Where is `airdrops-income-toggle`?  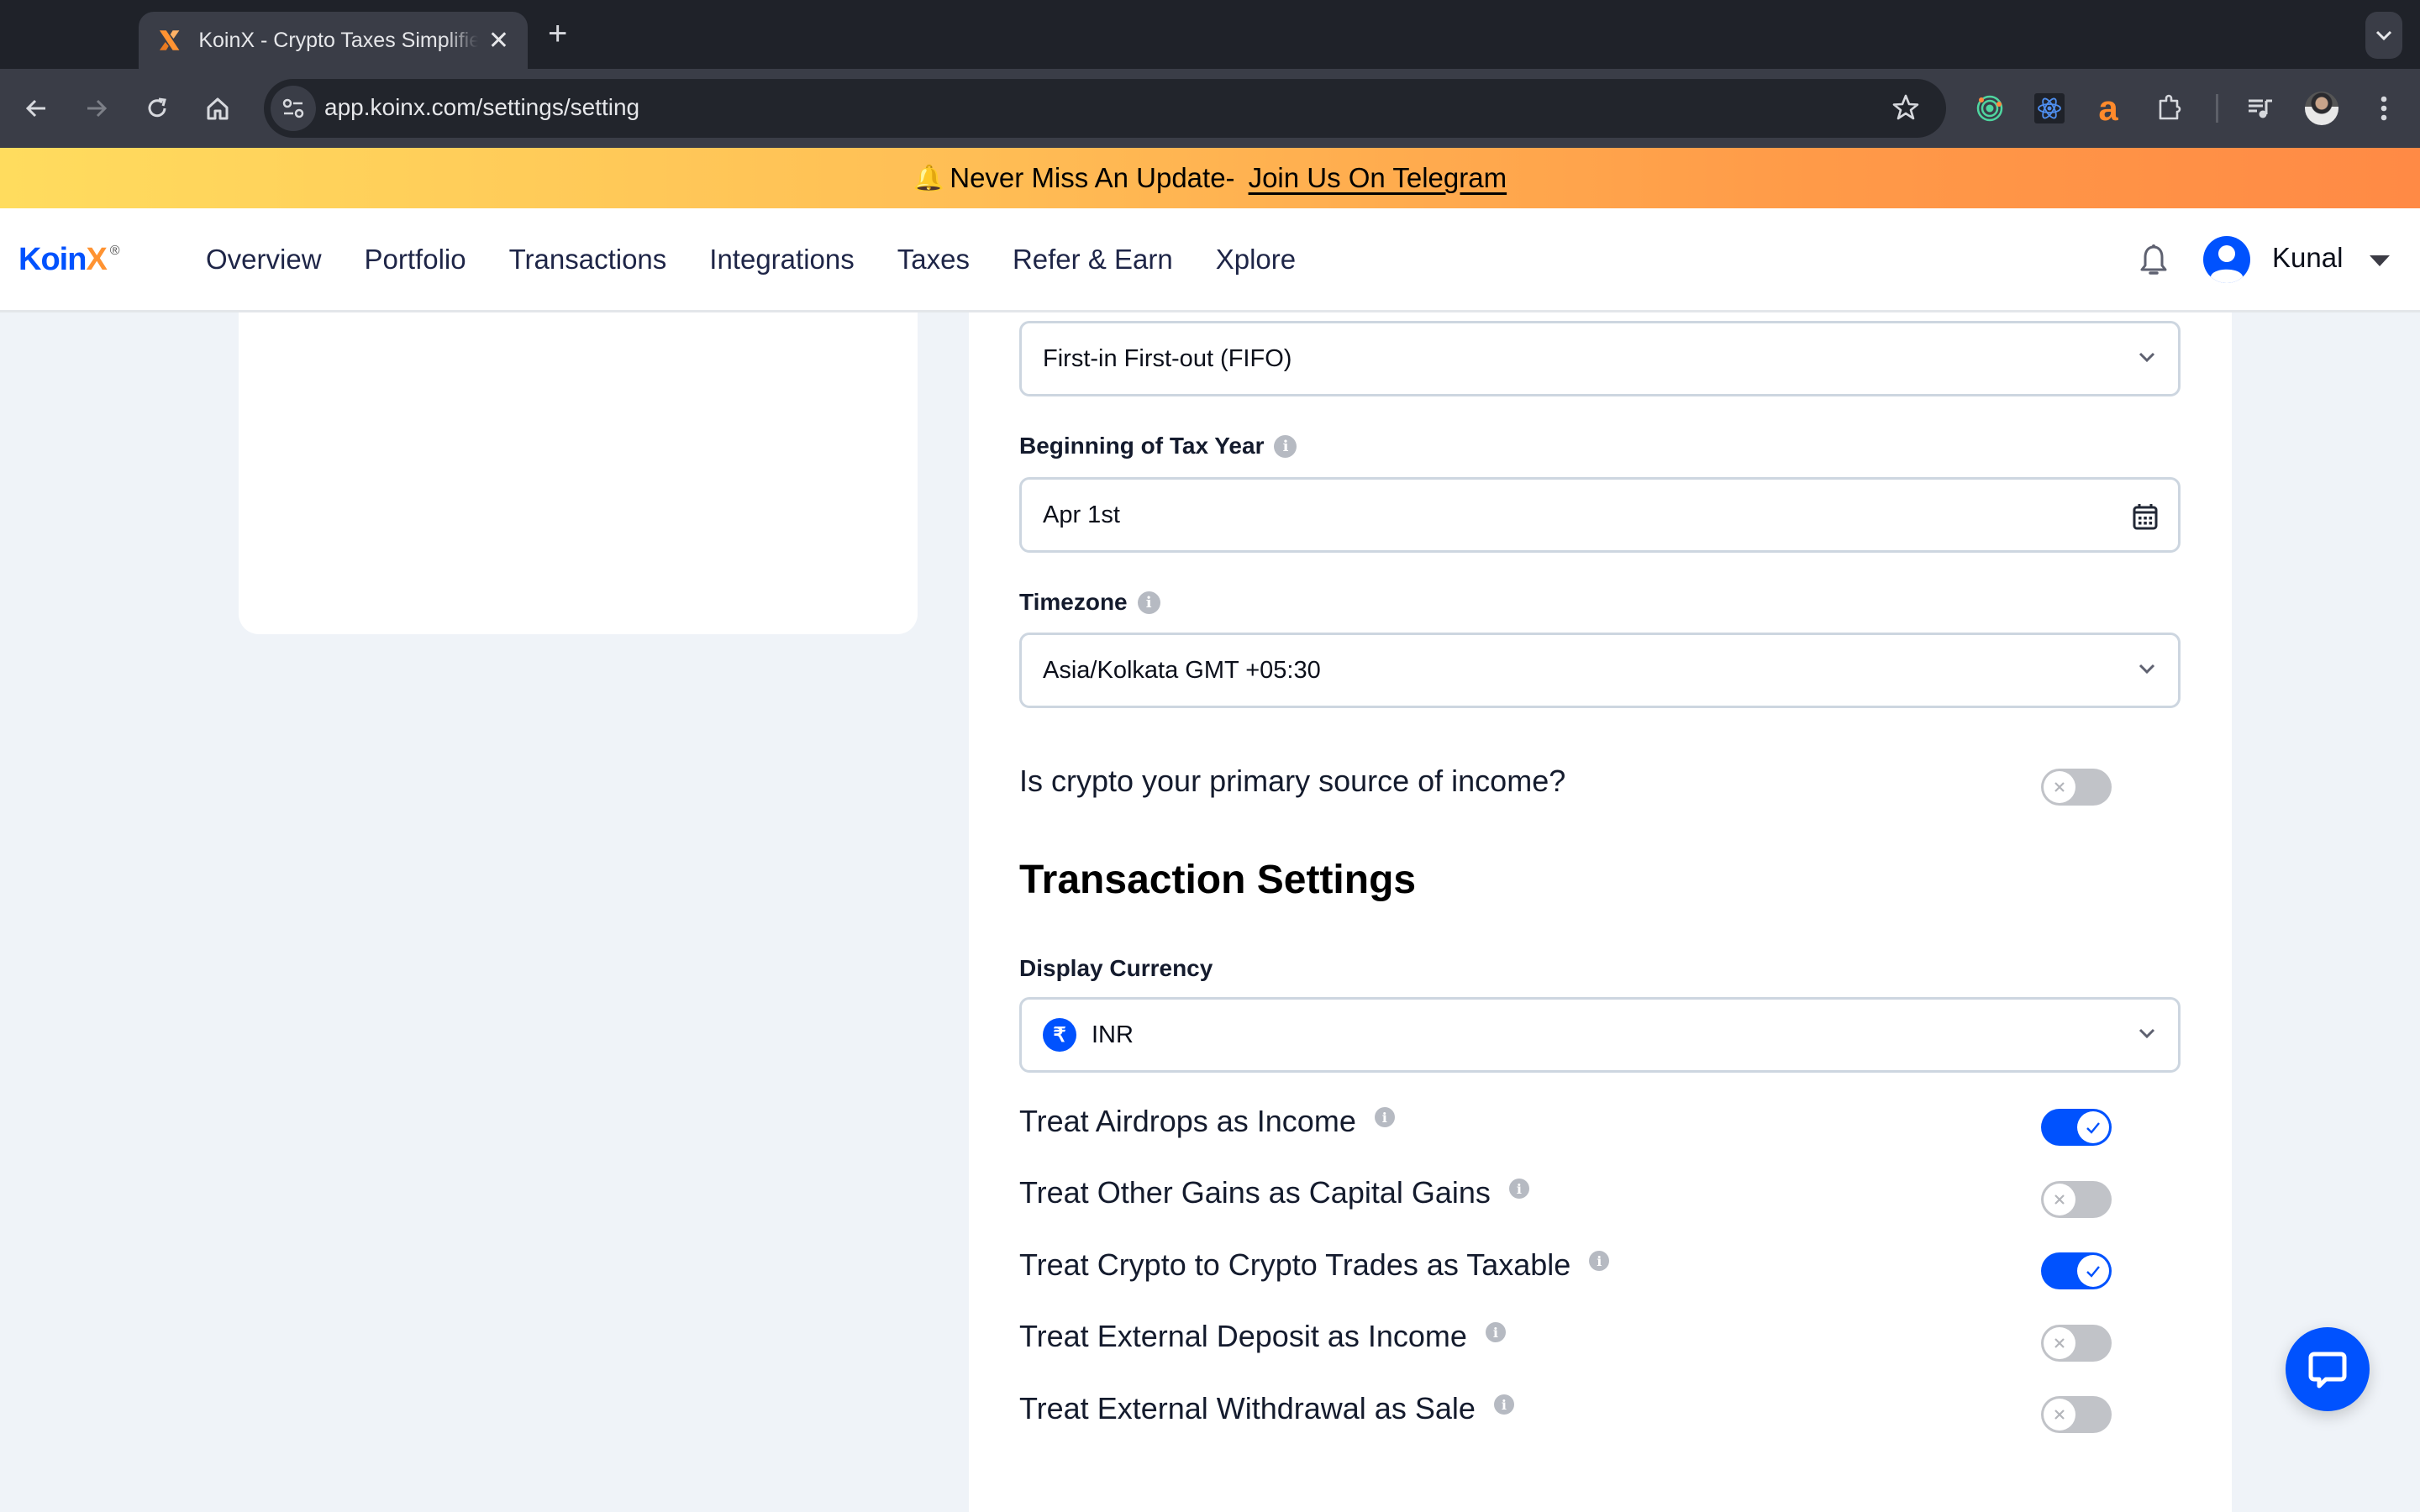
airdrops-income-toggle is located at coordinates (2076, 1127).